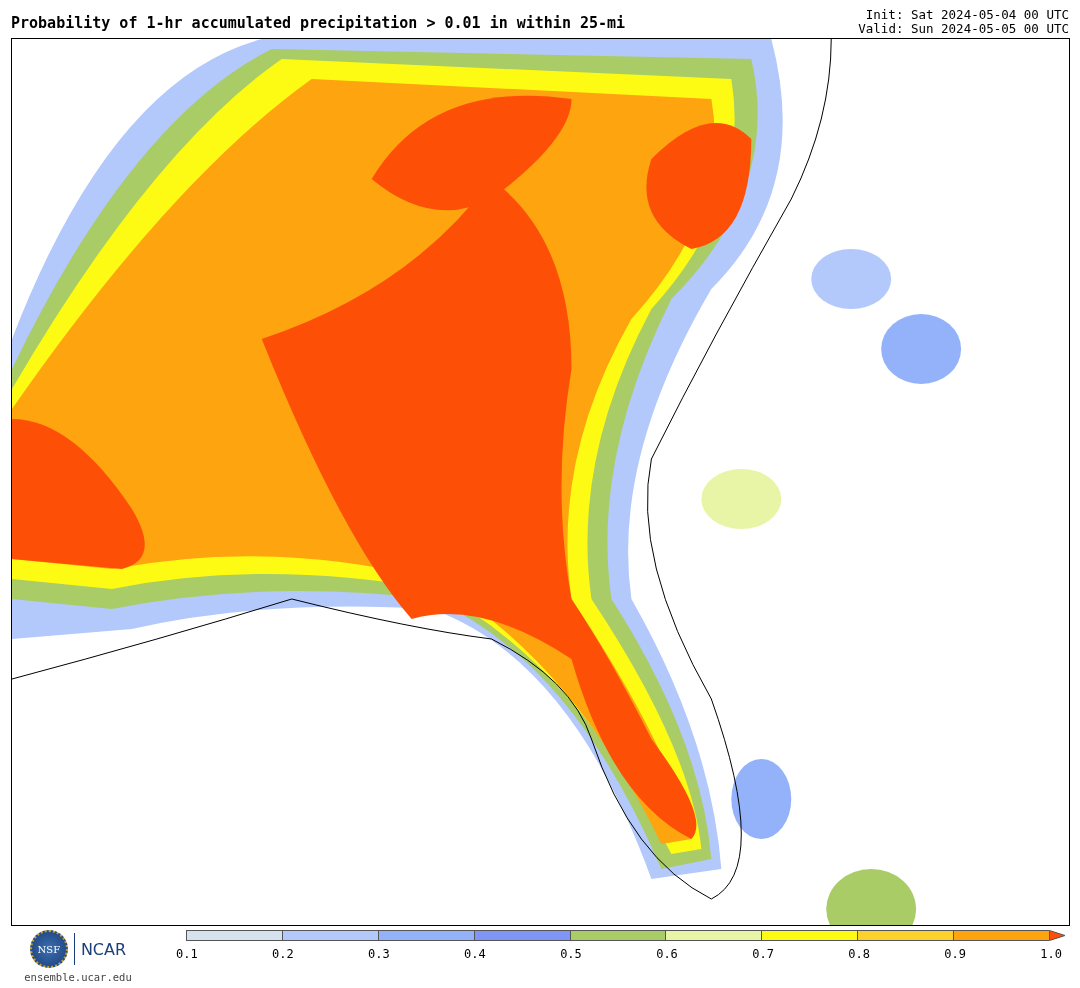 The image size is (1080, 988). I want to click on nsf-logo: NSF, so click(48, 949).